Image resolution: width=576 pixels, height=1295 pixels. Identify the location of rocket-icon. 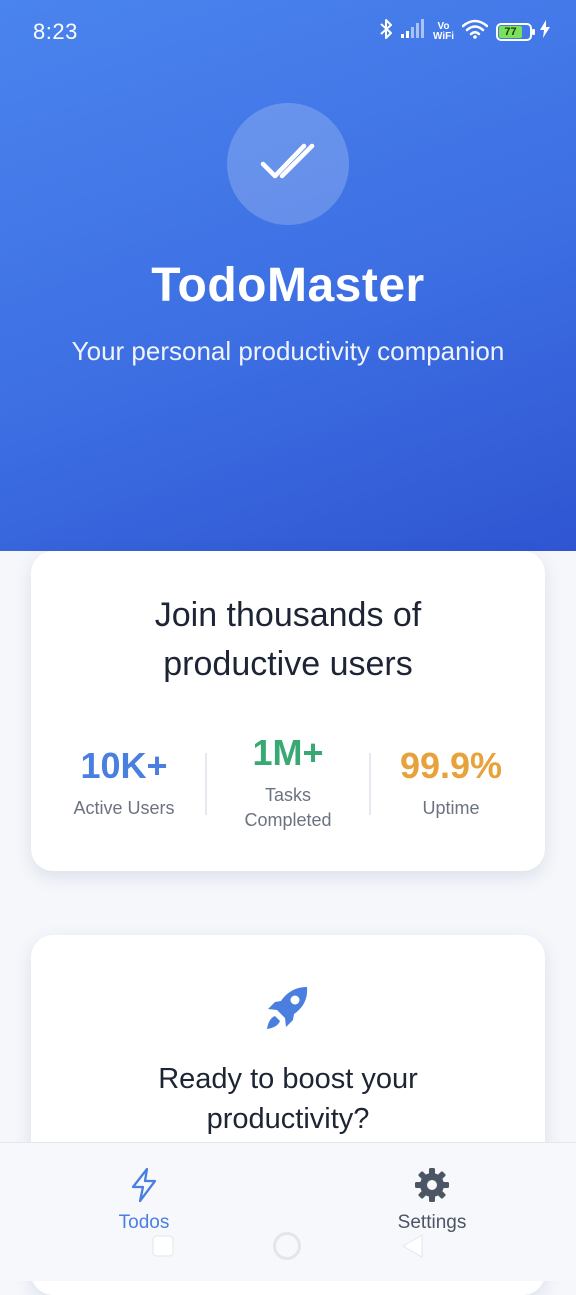
(288, 1008).